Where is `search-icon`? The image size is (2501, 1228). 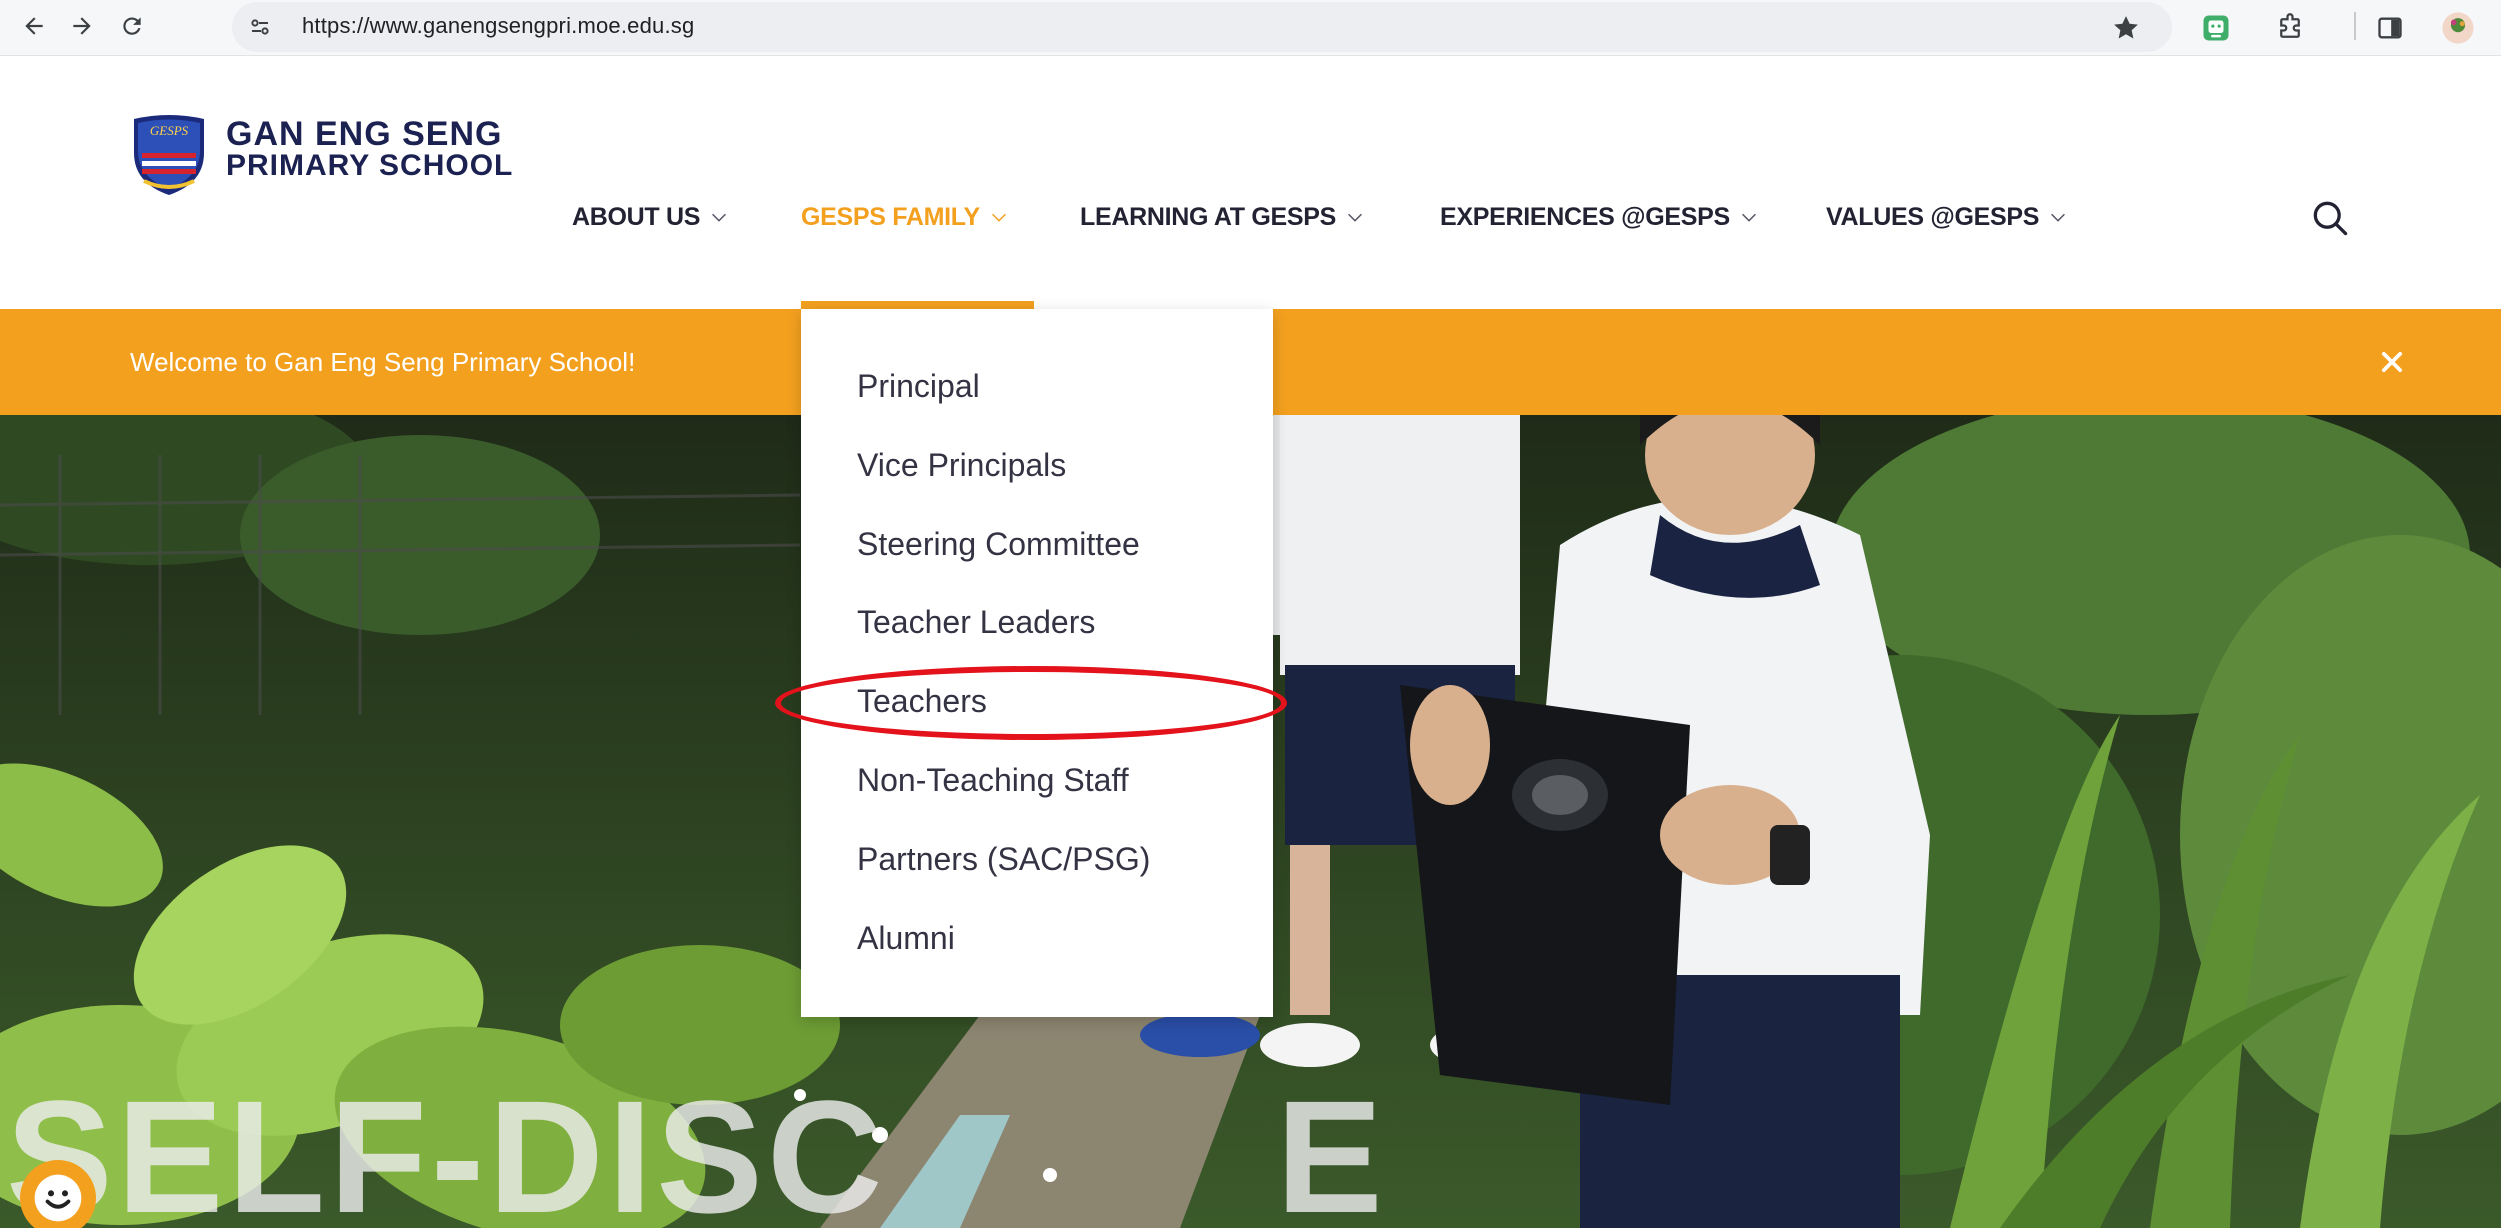 search-icon is located at coordinates (2330, 218).